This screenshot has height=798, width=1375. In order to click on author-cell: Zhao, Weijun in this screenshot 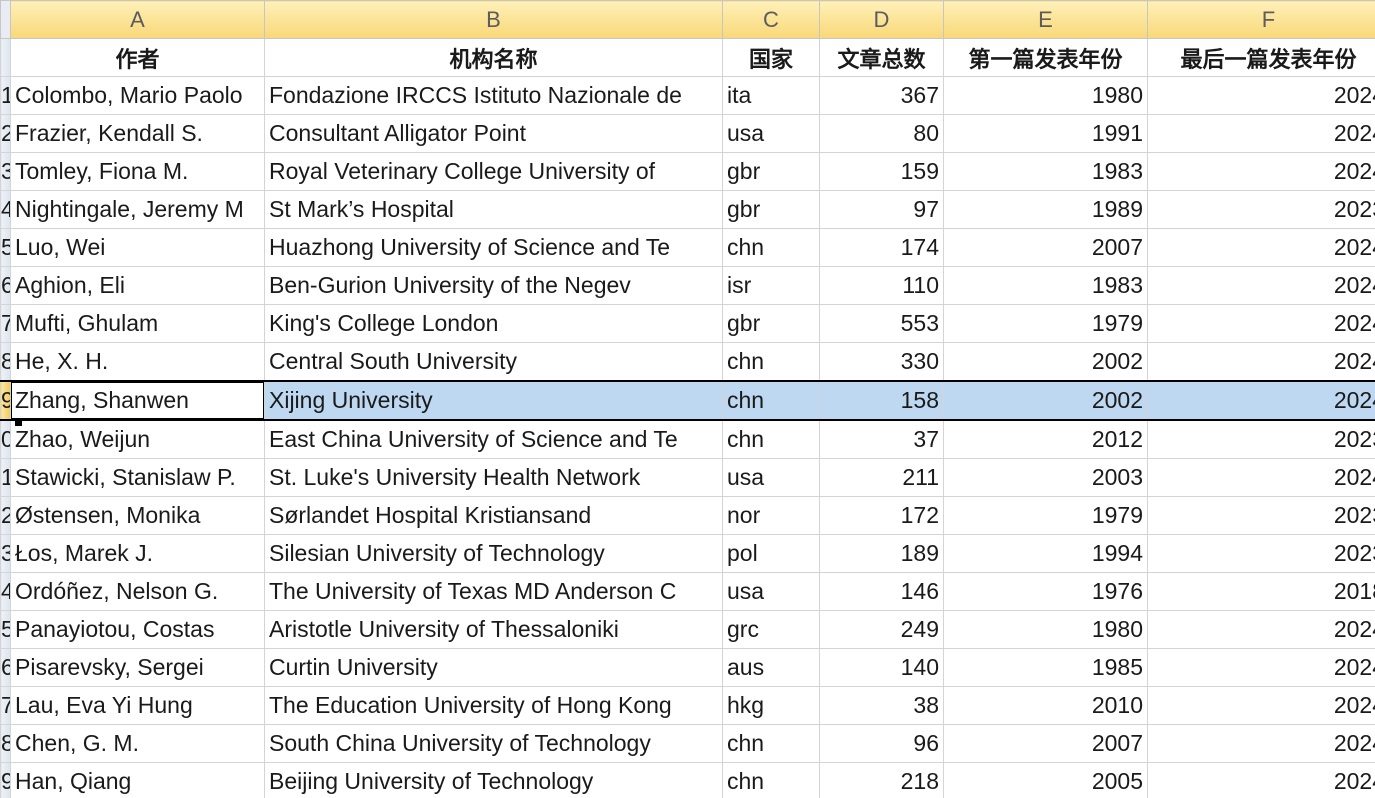, I will do `click(137, 439)`.